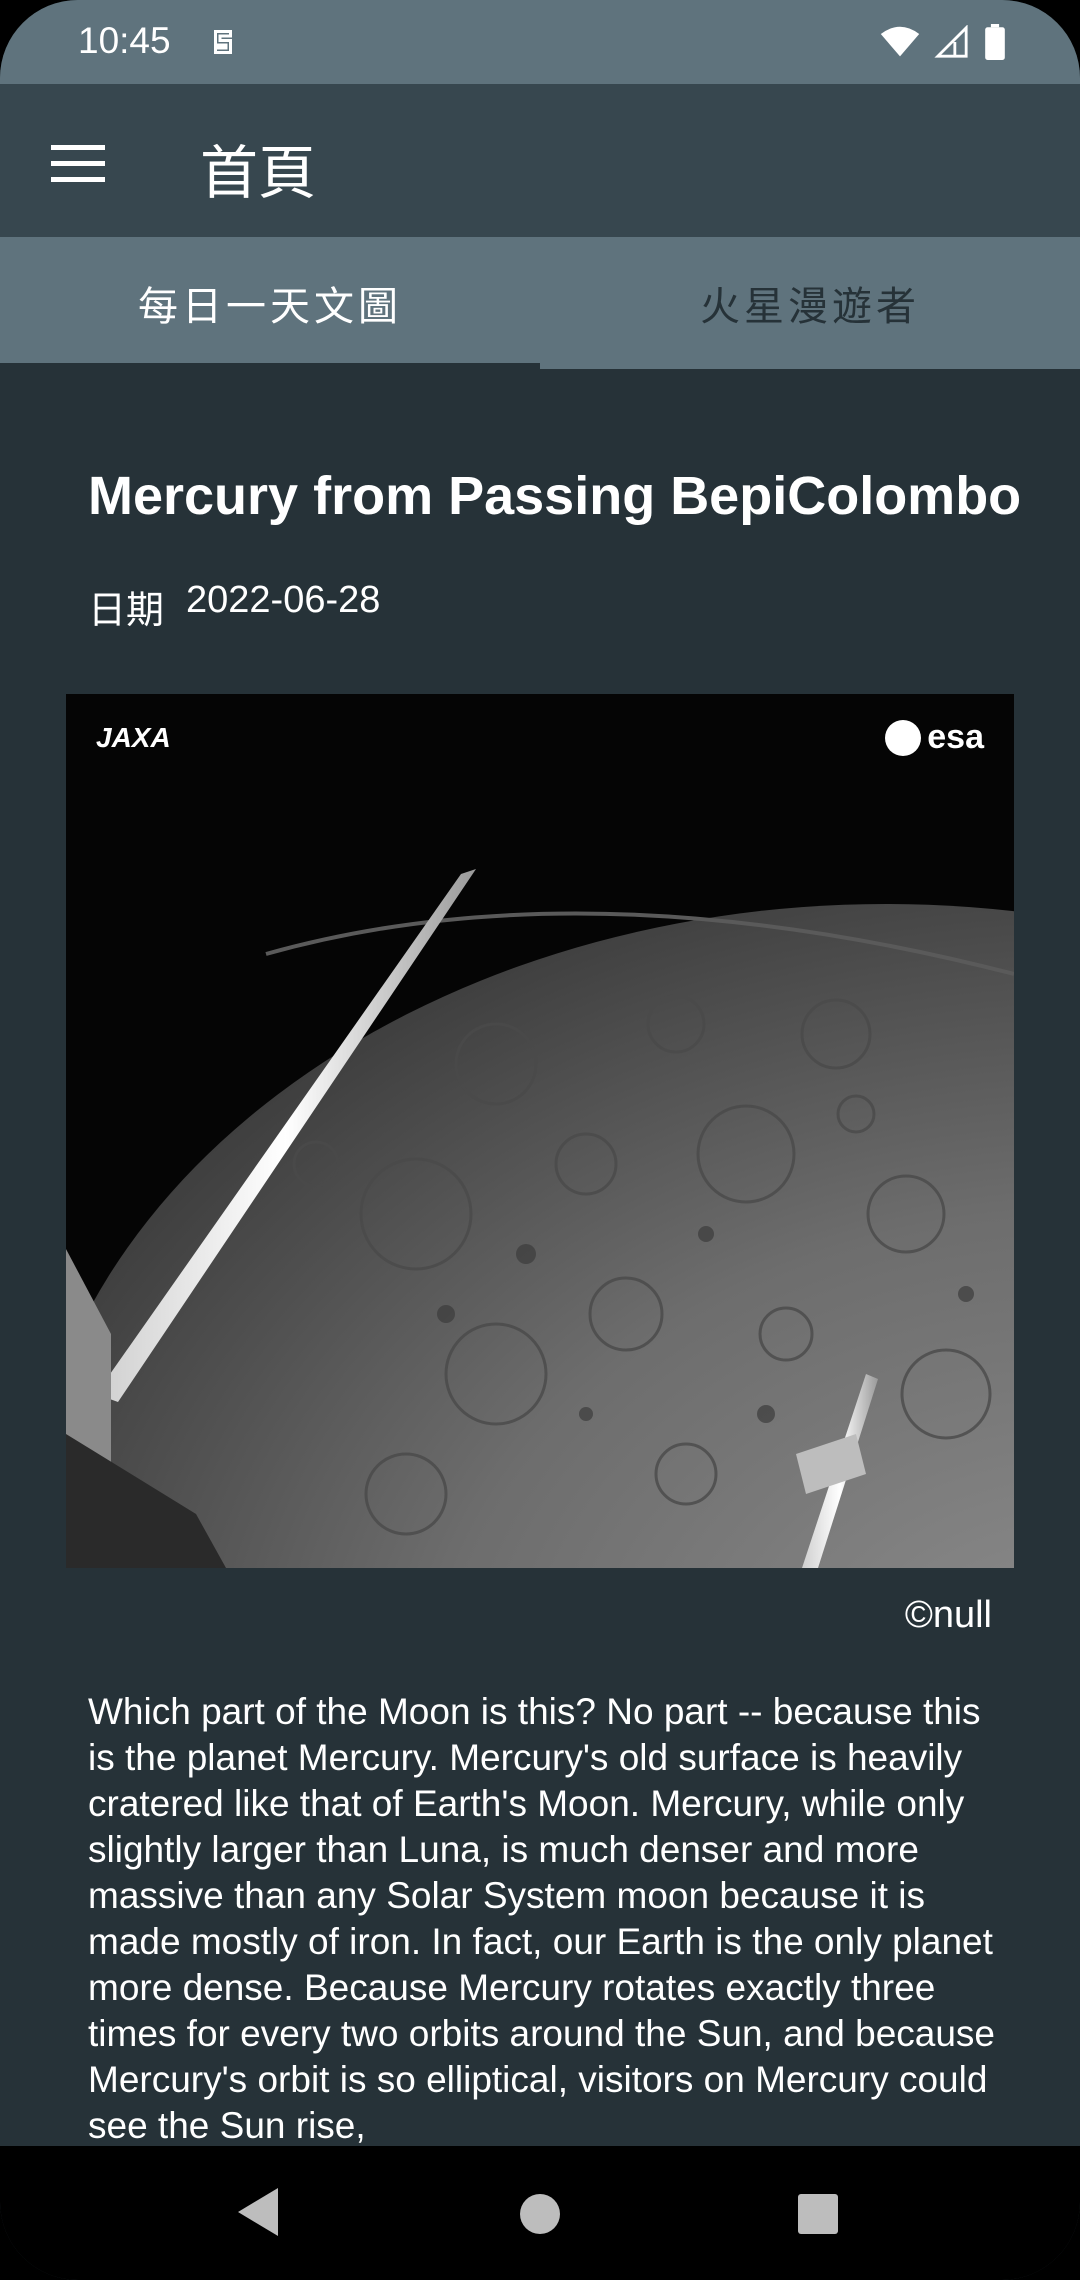 The height and width of the screenshot is (2280, 1080). I want to click on image-credit: ©null, so click(948, 1615).